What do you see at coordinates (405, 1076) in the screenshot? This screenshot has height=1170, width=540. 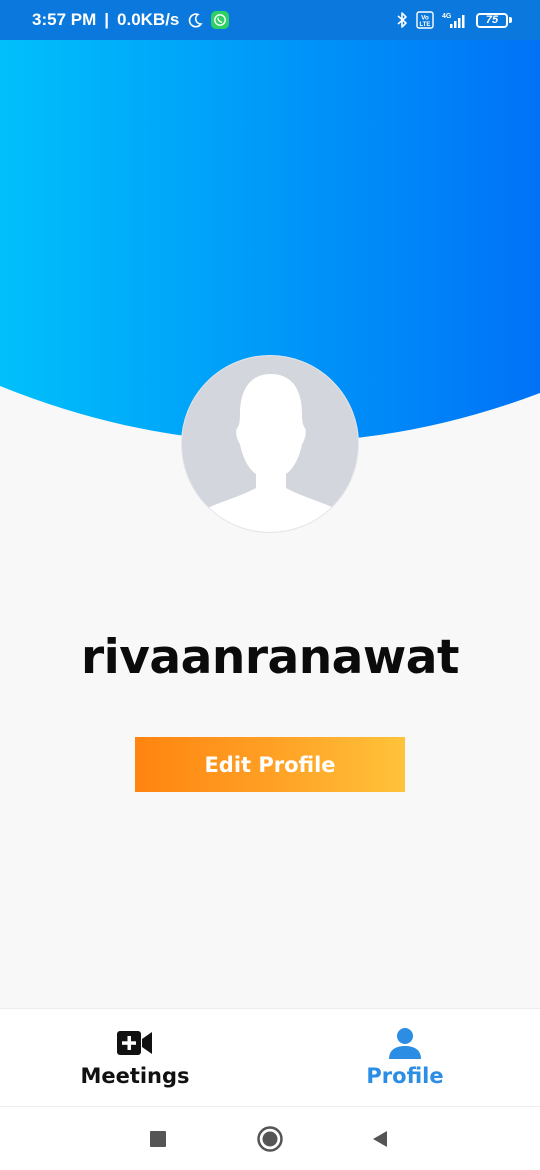 I see `nav-label-profile: Profile` at bounding box center [405, 1076].